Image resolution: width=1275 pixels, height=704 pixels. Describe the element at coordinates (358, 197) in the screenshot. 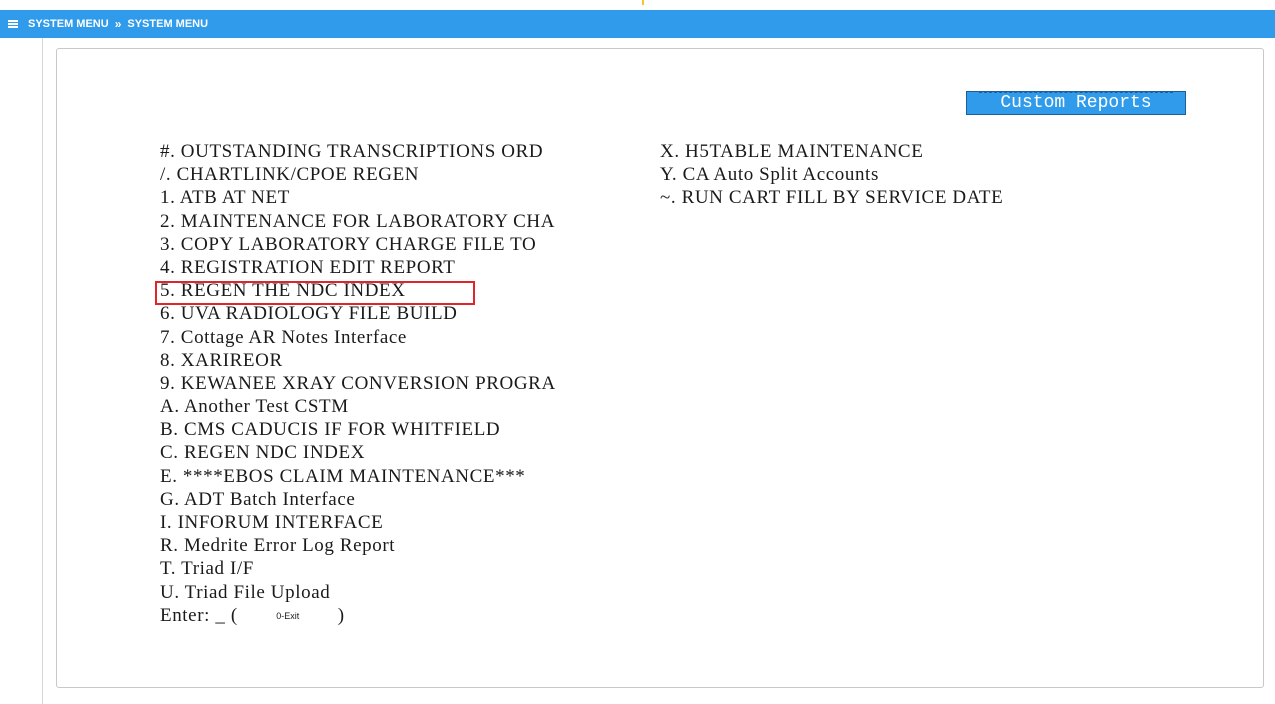

I see `menu-item: 1. ATB AT NET` at that location.